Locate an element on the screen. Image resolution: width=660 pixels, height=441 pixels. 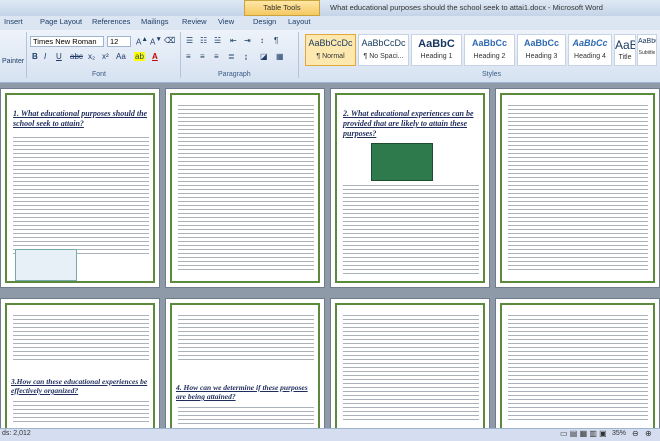
font-name-combo: Times New Roman is located at coordinates (67, 41).